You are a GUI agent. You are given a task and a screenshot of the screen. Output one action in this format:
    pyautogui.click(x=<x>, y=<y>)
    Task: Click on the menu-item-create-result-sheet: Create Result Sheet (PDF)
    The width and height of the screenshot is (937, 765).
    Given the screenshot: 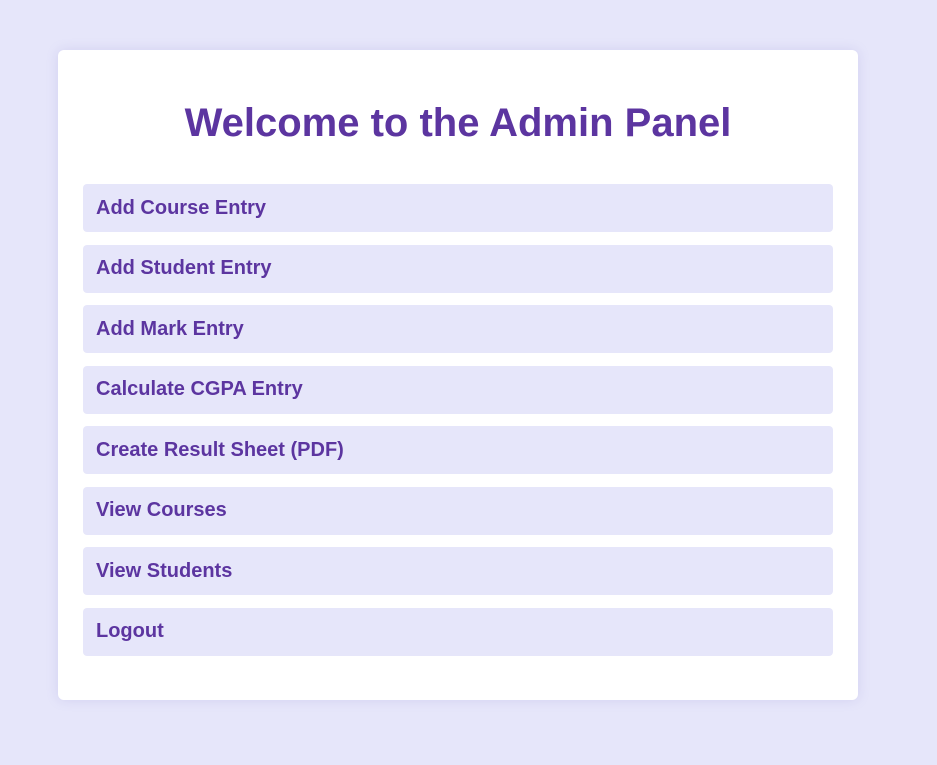 What is the action you would take?
    pyautogui.click(x=458, y=450)
    